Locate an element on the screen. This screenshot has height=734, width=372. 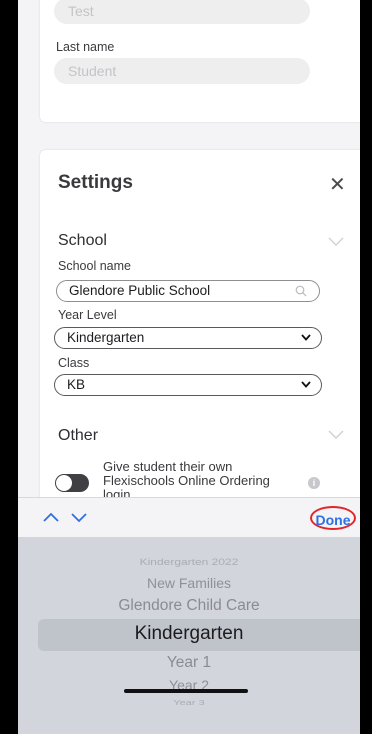
last-name-label: Last name is located at coordinates (85, 47).